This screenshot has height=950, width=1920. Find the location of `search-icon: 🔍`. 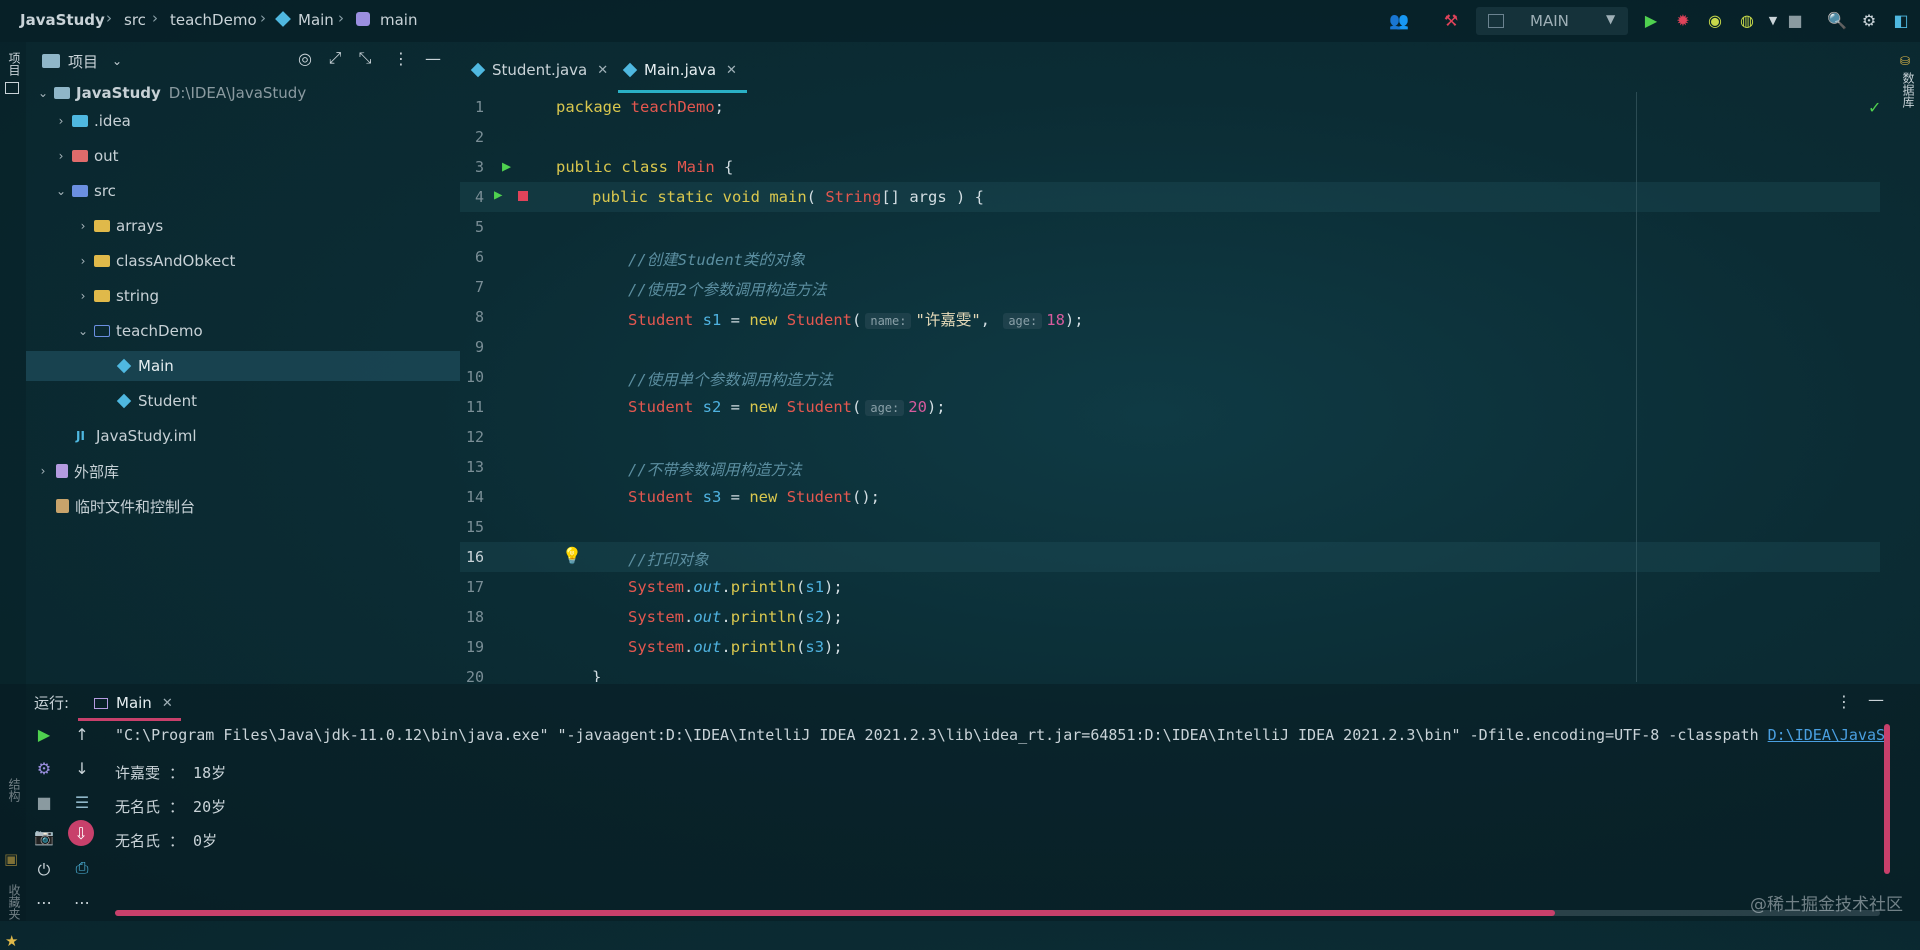

search-icon: 🔍 is located at coordinates (1837, 20).